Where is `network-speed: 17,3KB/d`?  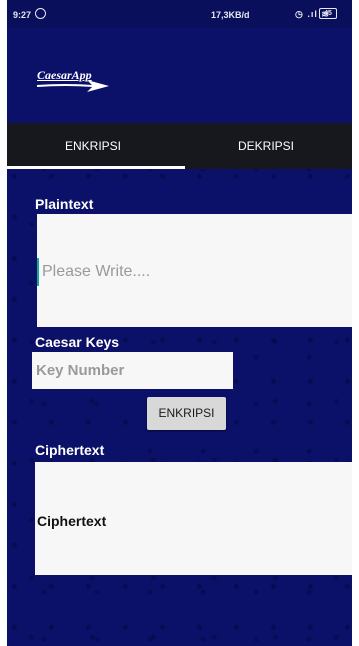 network-speed: 17,3KB/d is located at coordinates (230, 15).